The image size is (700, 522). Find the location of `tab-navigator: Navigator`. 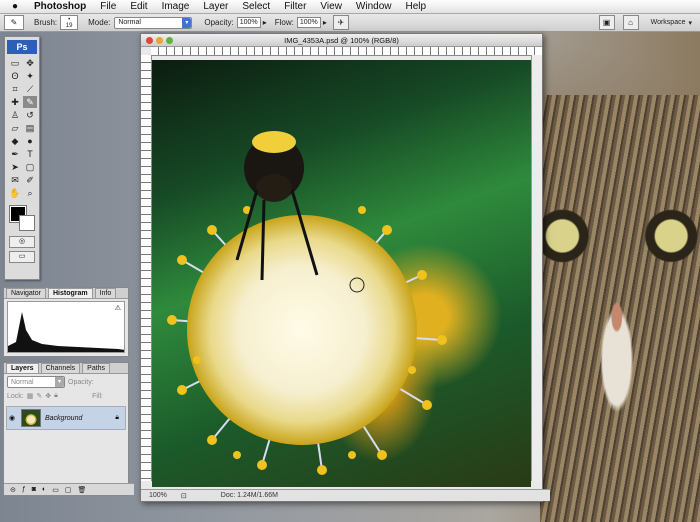

tab-navigator: Navigator is located at coordinates (26, 293).